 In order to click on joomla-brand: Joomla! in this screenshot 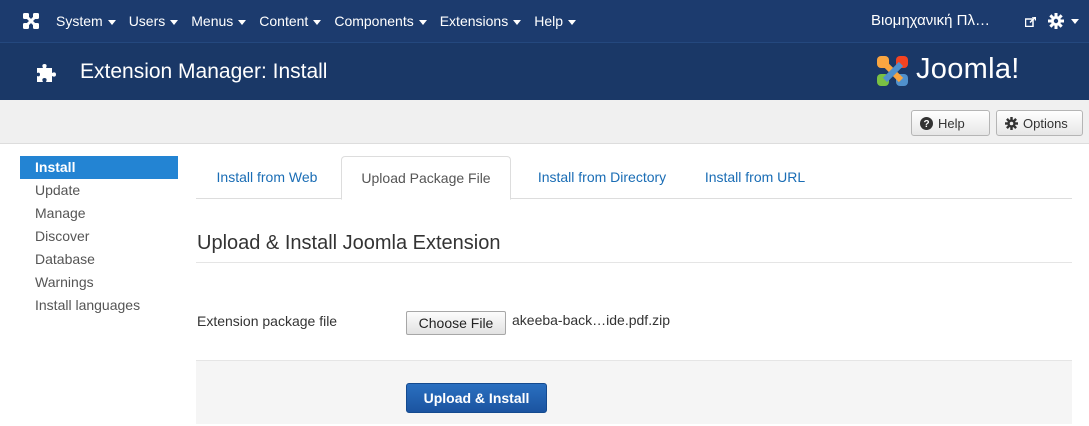, I will do `click(981, 71)`.